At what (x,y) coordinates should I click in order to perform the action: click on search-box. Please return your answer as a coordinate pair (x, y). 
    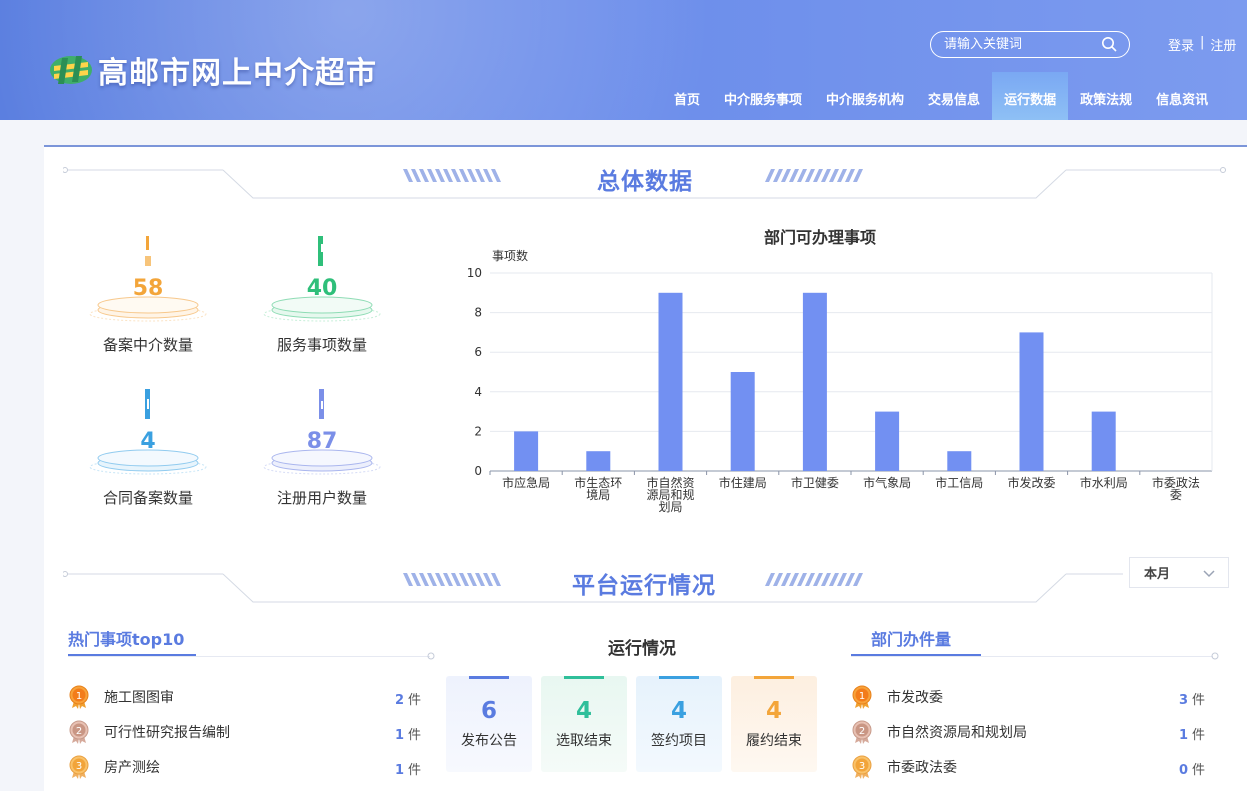
    Looking at the image, I should click on (1030, 44).